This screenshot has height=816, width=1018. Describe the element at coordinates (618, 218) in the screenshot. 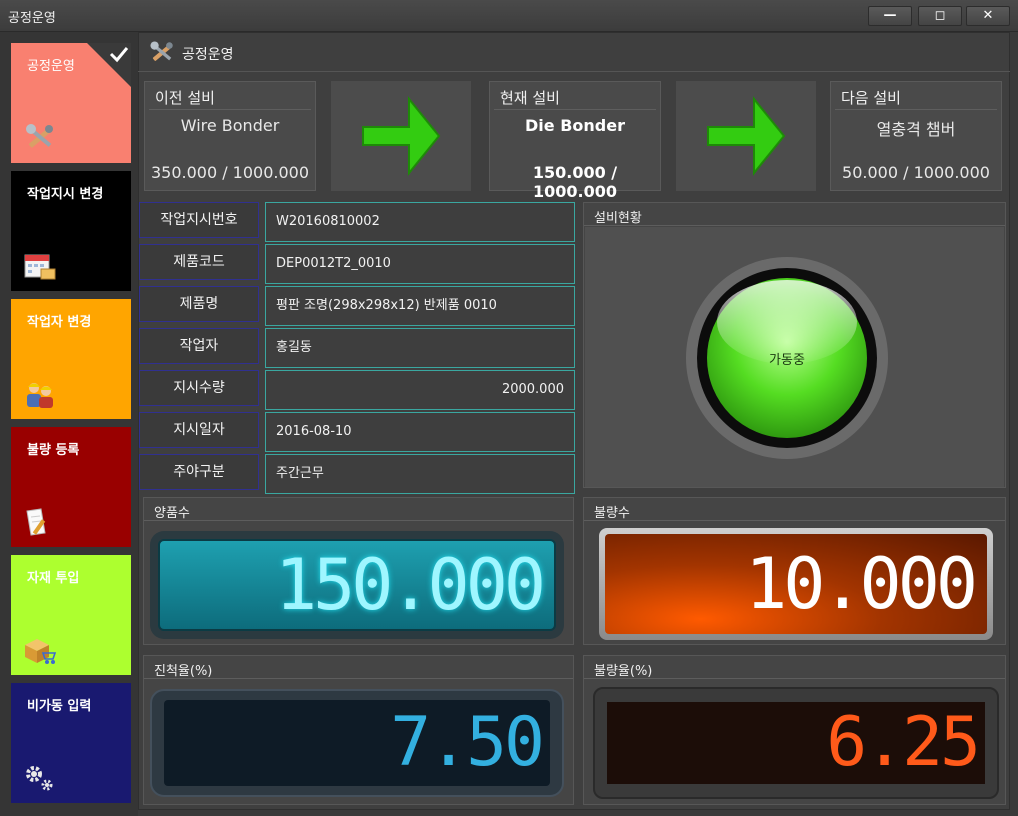

I see `equipment-status-title: 설비현황` at that location.